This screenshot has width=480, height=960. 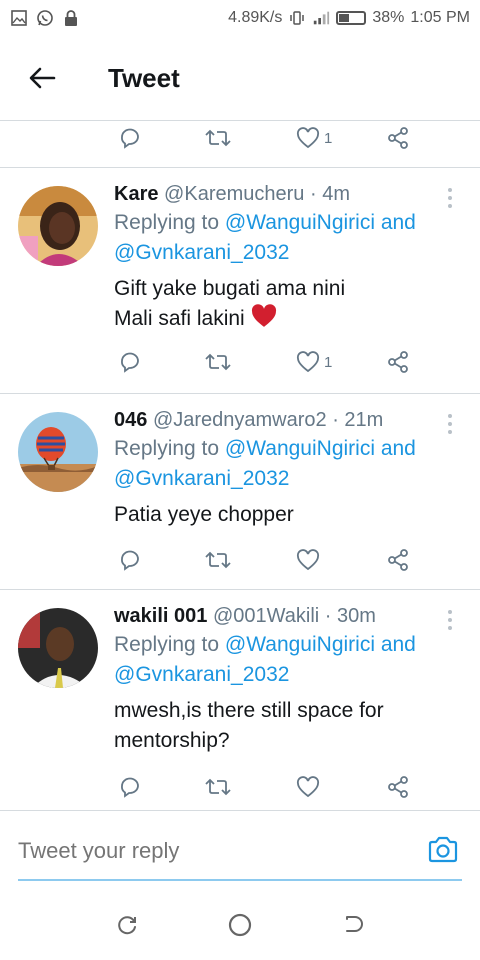 I want to click on tweet-text: Patia yeye chopper, so click(x=282, y=515).